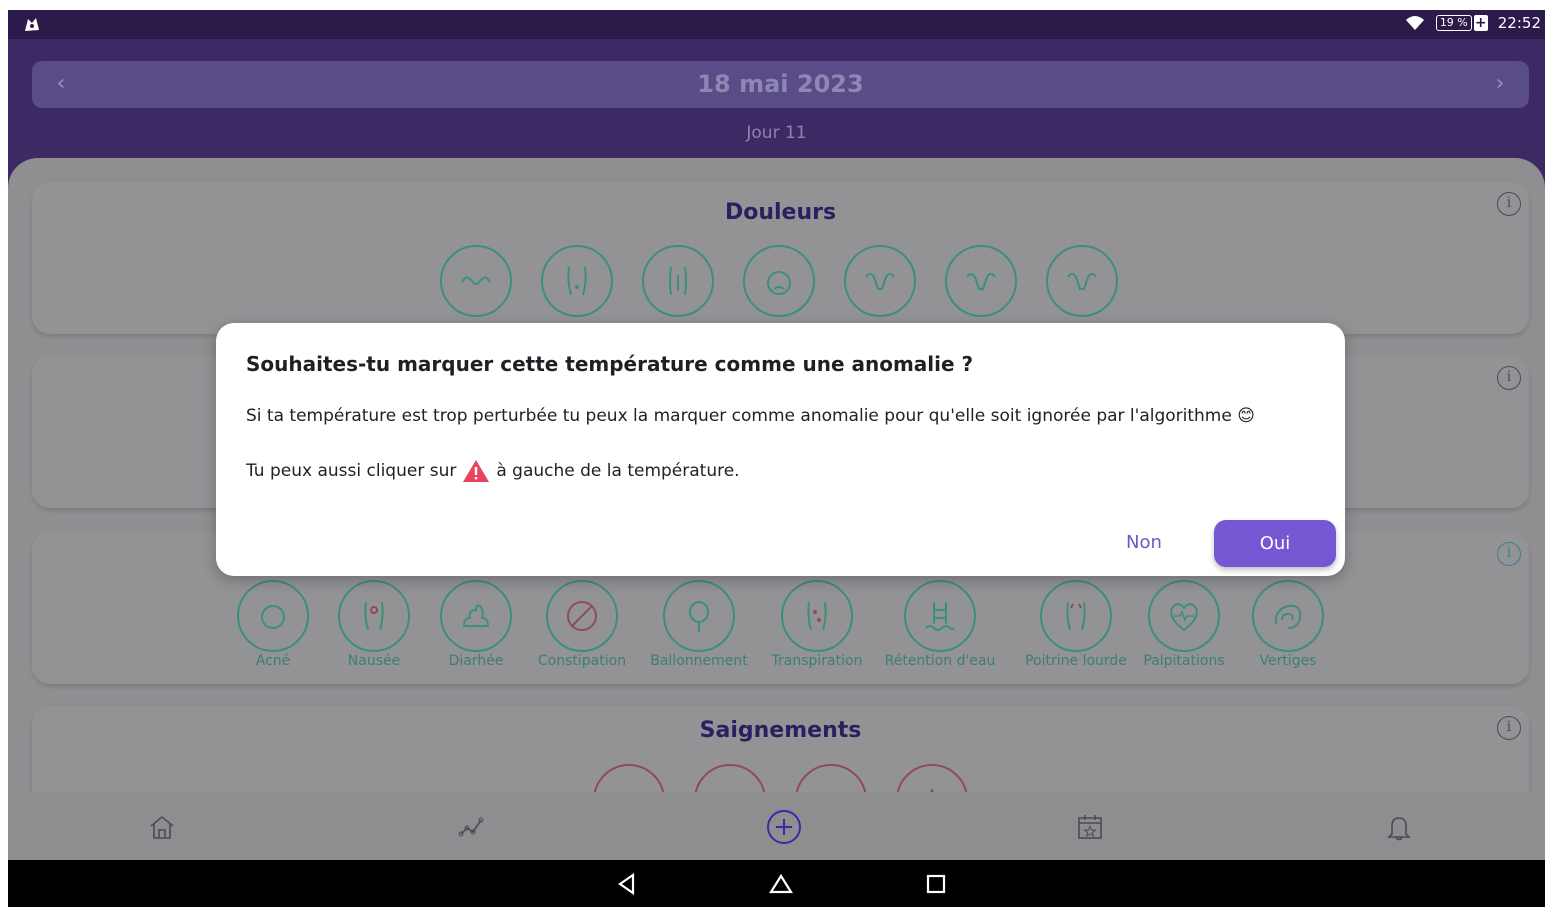 This screenshot has width=1545, height=907. I want to click on symptom-sweat-button, so click(817, 616).